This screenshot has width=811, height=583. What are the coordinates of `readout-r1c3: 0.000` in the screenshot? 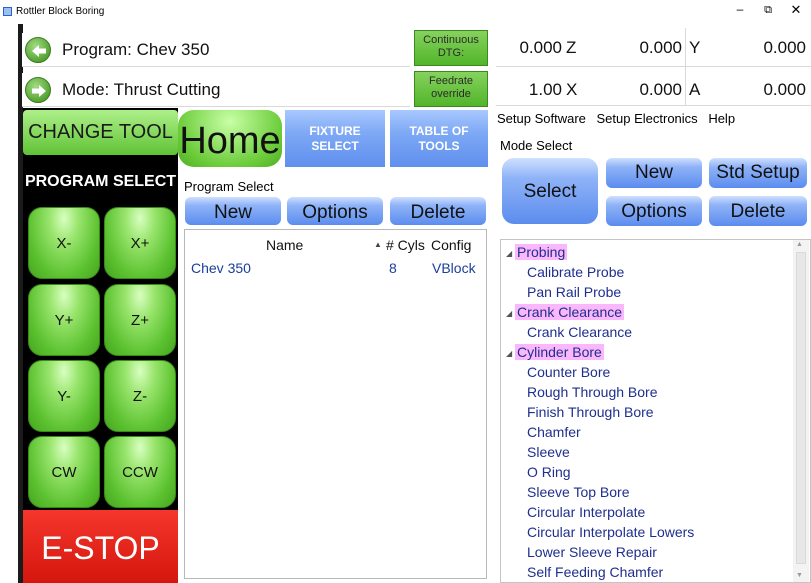 It's located at (784, 47).